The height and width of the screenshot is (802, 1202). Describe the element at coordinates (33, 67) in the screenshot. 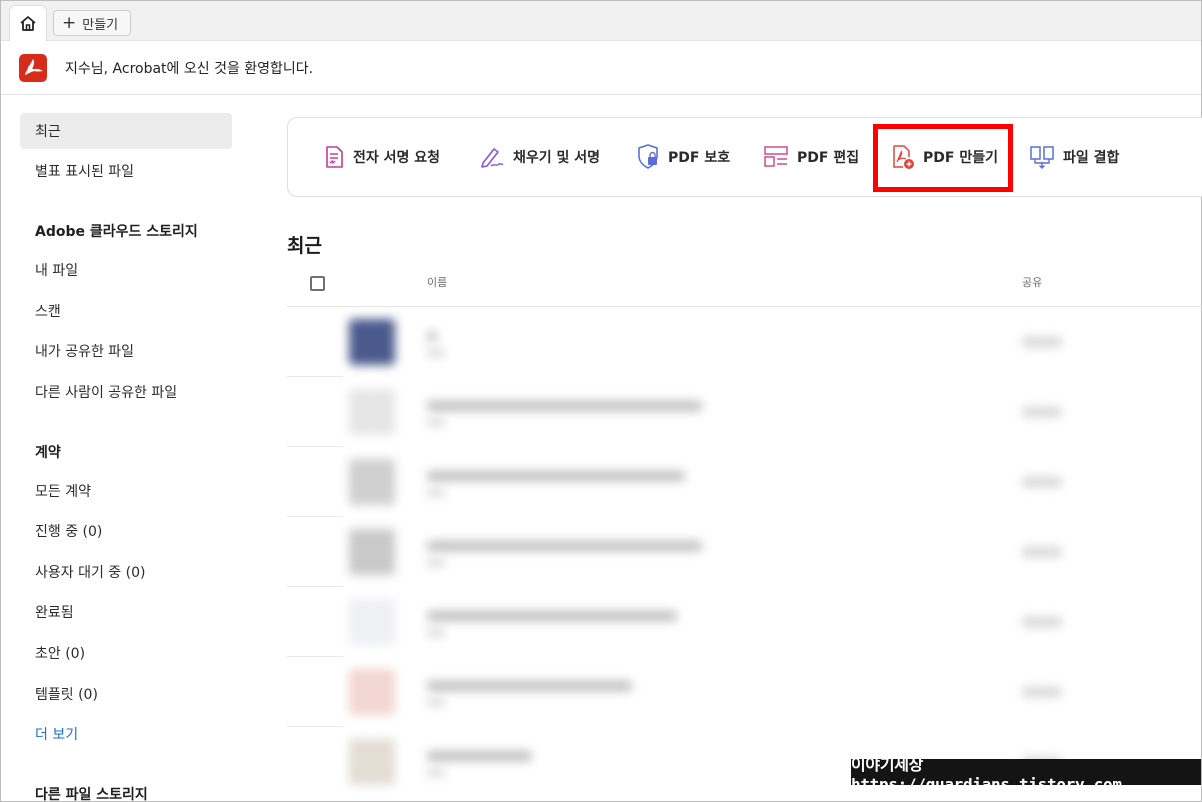

I see `acrobat-logo` at that location.